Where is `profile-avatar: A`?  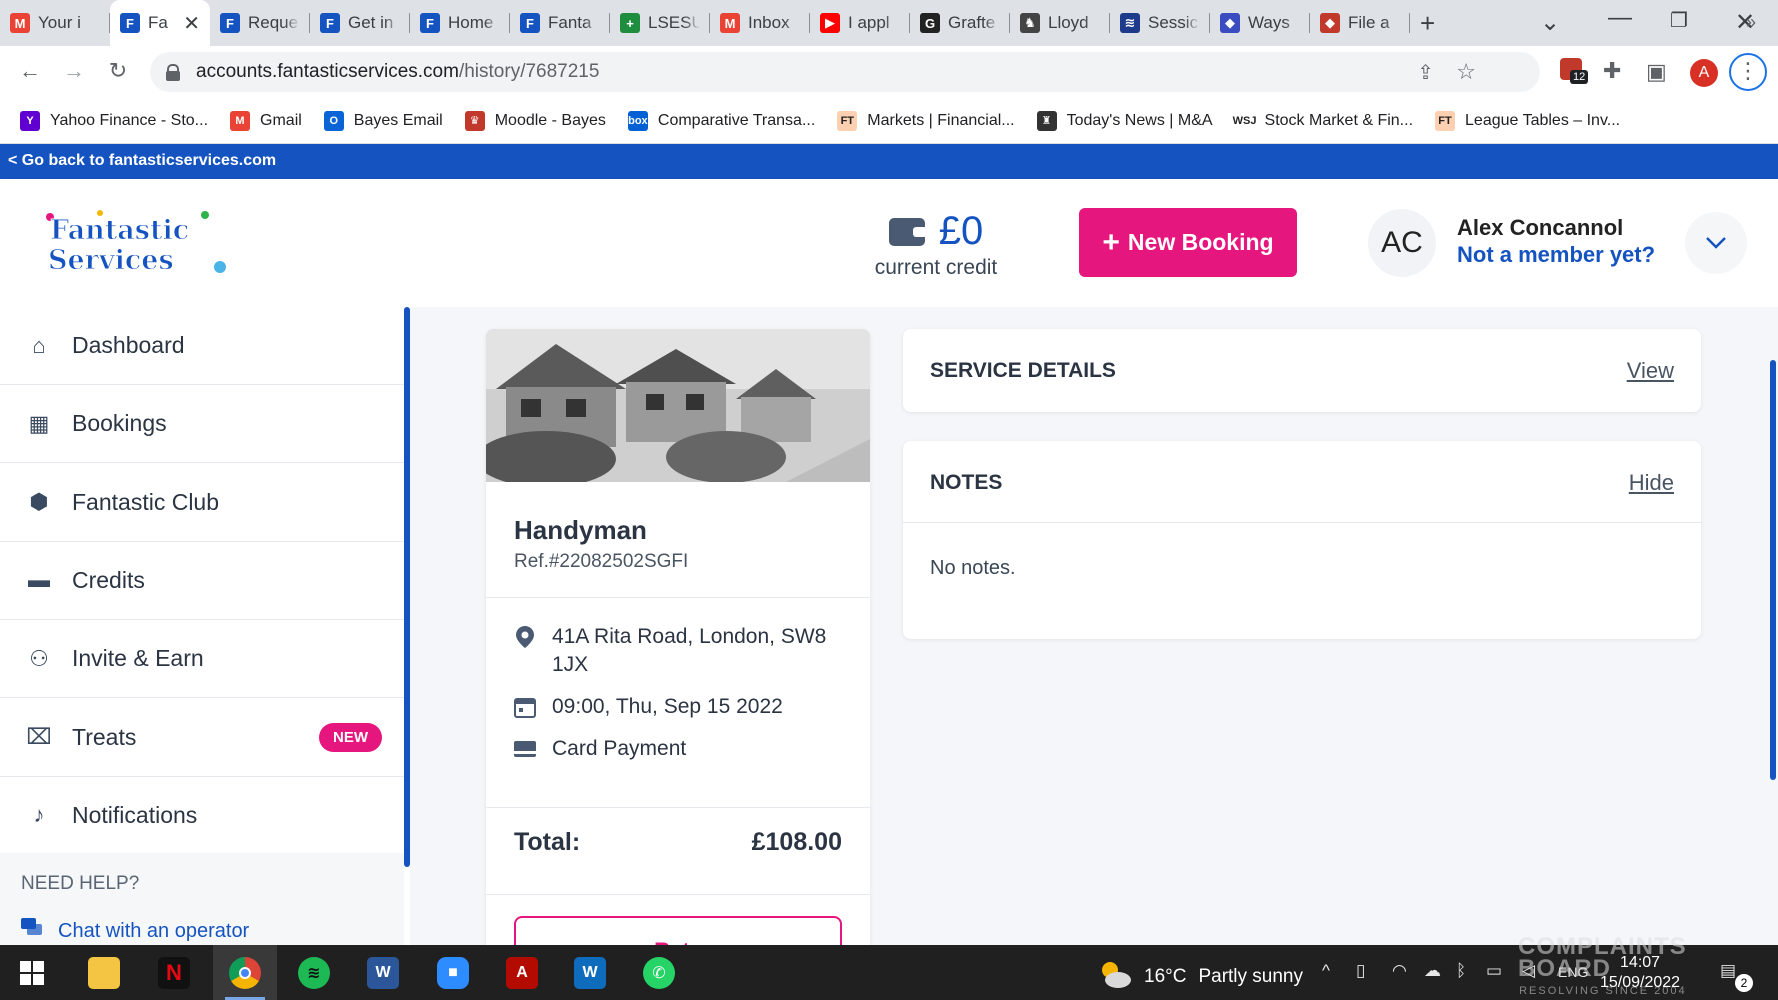
profile-avatar: A is located at coordinates (1704, 73).